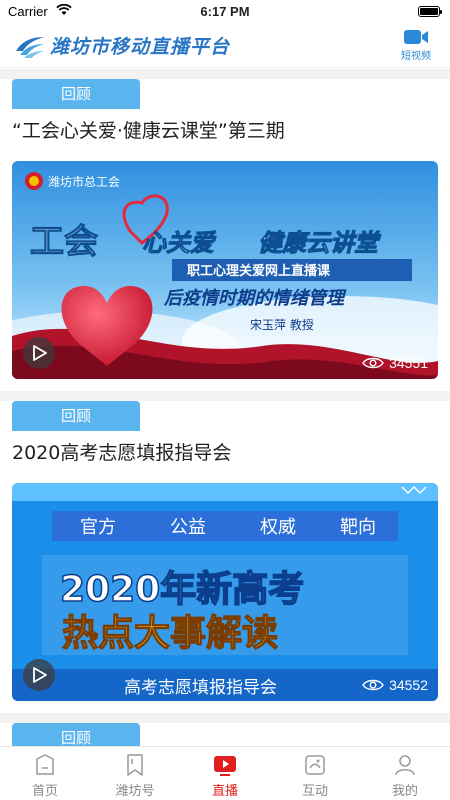  What do you see at coordinates (259, 271) in the screenshot?
I see `poster-ribbon: 职工心理关爱网上直播课` at bounding box center [259, 271].